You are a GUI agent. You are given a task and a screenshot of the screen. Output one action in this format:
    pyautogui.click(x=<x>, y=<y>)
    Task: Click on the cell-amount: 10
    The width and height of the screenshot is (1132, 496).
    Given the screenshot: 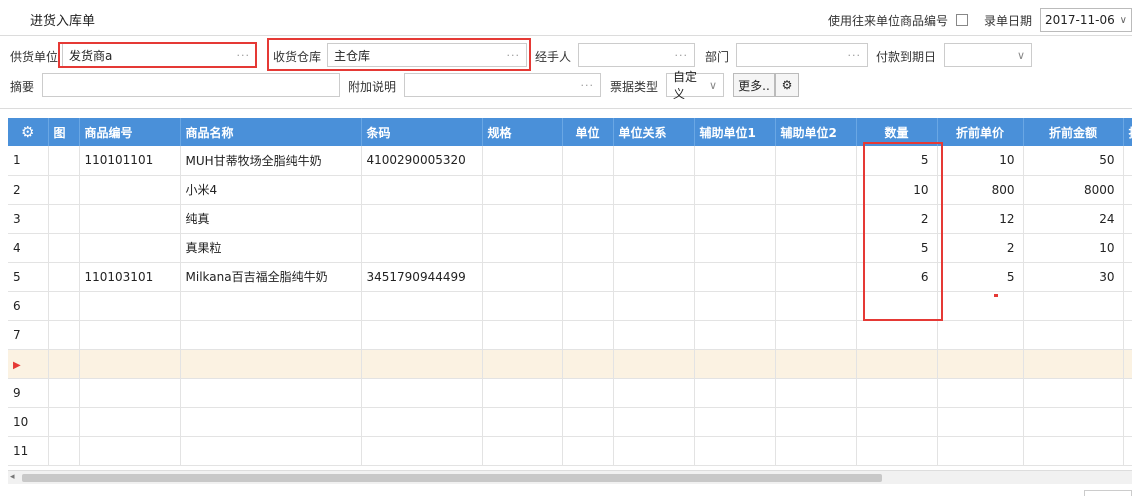 What is the action you would take?
    pyautogui.click(x=1073, y=248)
    